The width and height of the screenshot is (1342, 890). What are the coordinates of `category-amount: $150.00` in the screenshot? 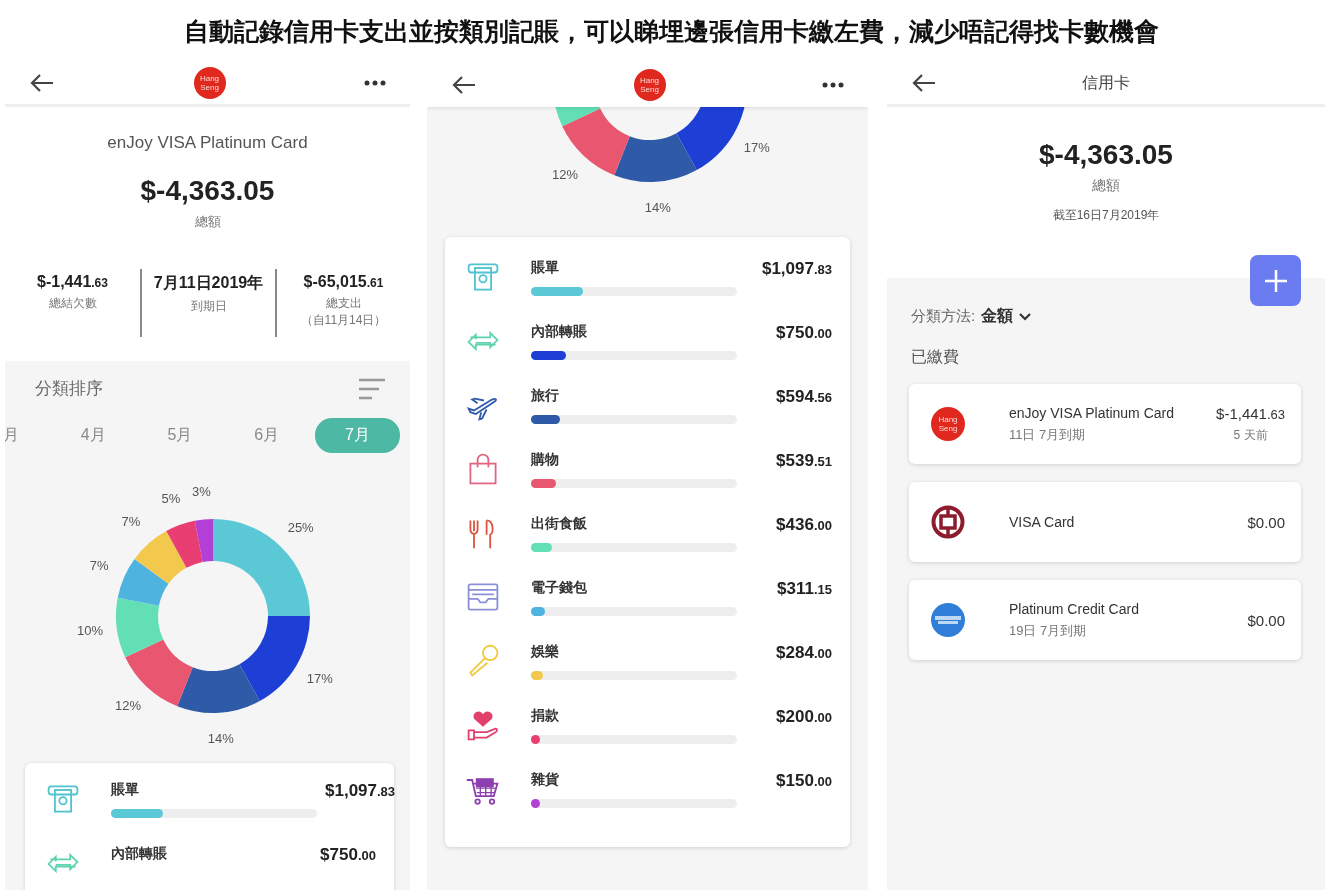 It's located at (804, 781).